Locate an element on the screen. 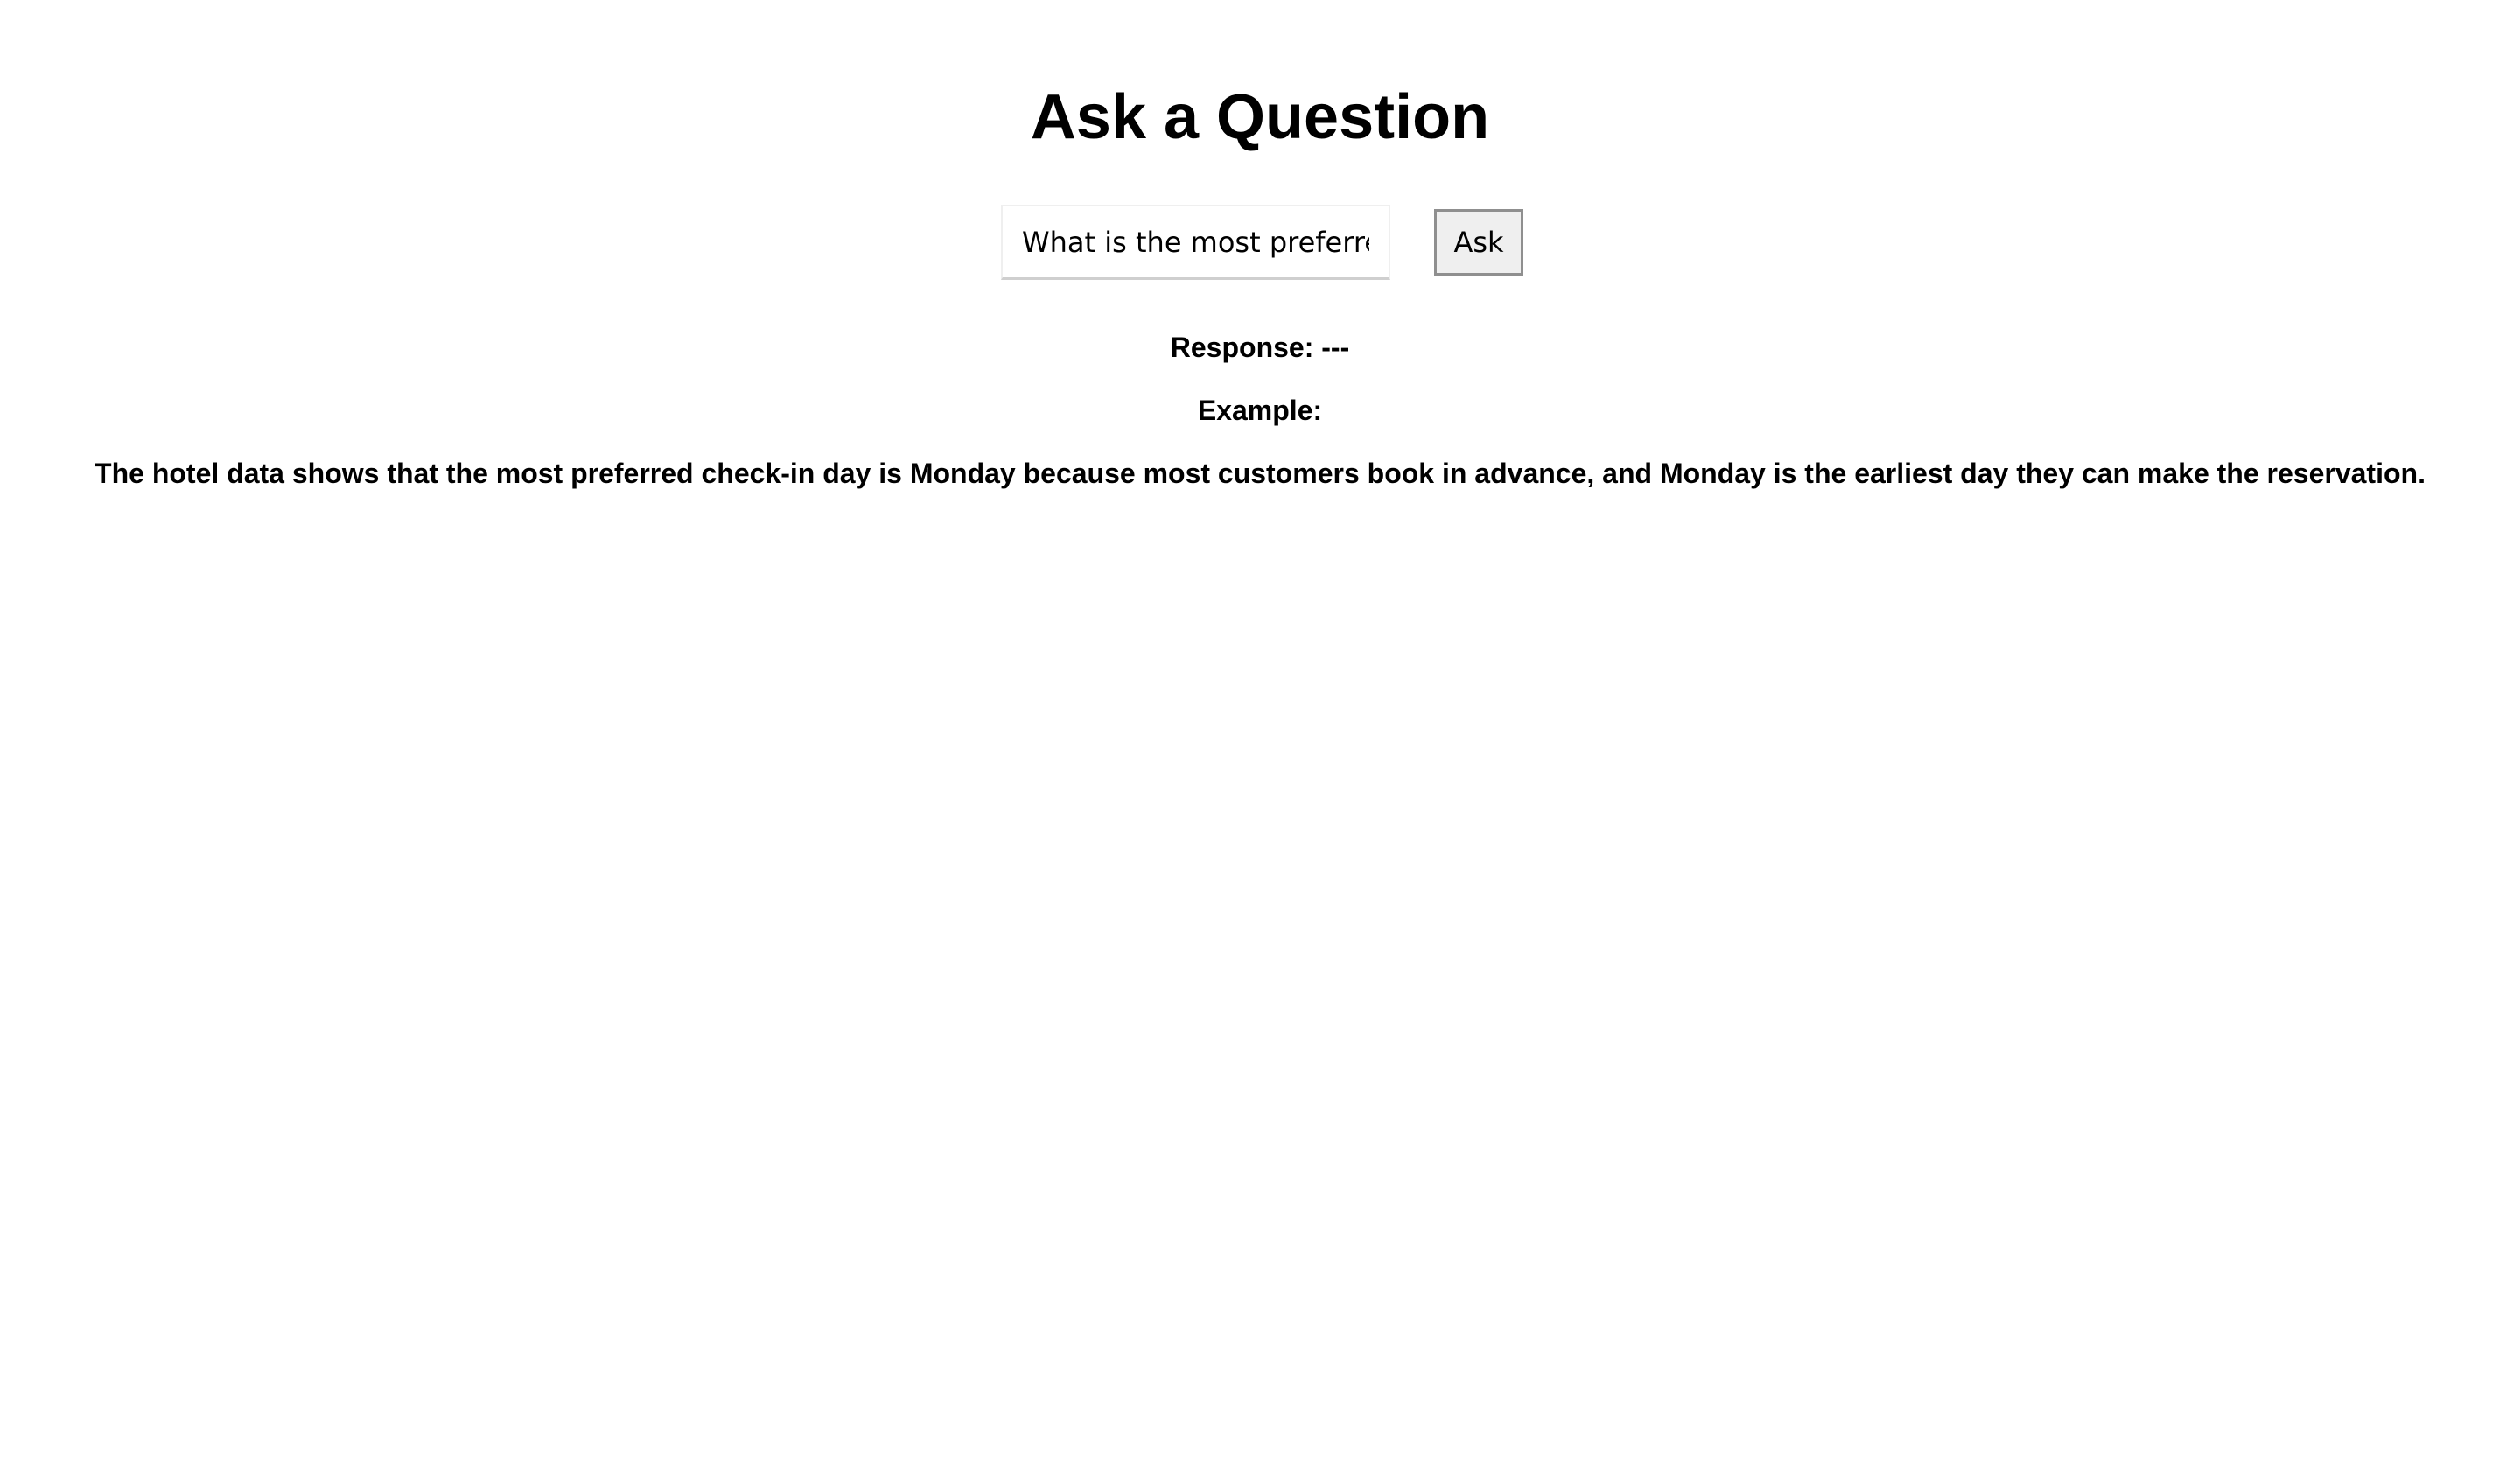  ask-button: Ask is located at coordinates (1478, 243).